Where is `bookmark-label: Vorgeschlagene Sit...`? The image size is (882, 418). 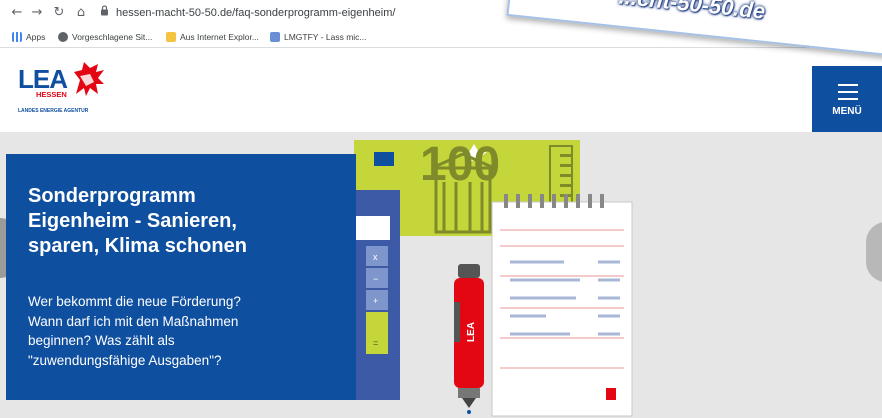
bookmark-label: Vorgeschlagene Sit... is located at coordinates (112, 37).